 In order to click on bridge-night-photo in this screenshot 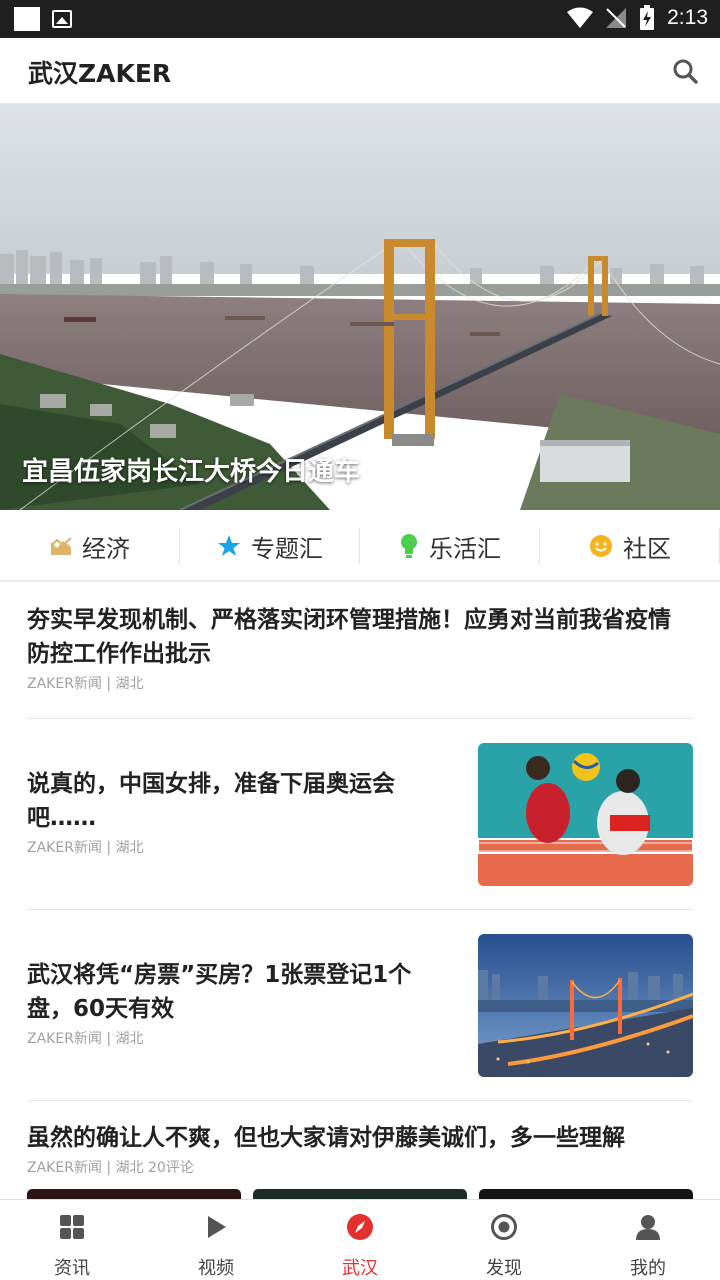, I will do `click(585, 1005)`.